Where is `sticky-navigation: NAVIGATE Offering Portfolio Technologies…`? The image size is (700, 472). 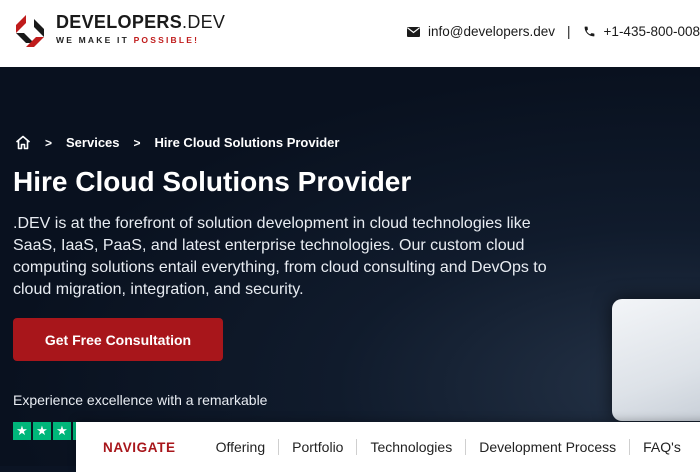 sticky-navigation: NAVIGATE Offering Portfolio Technologies… is located at coordinates (388, 447).